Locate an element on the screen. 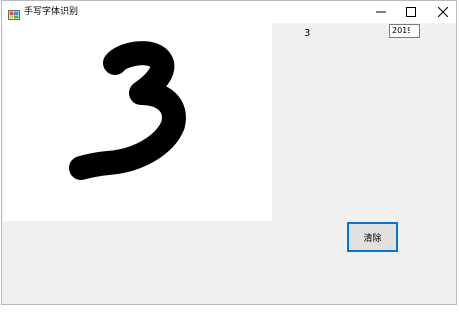 This screenshot has width=460, height=321. close-button is located at coordinates (441, 12).